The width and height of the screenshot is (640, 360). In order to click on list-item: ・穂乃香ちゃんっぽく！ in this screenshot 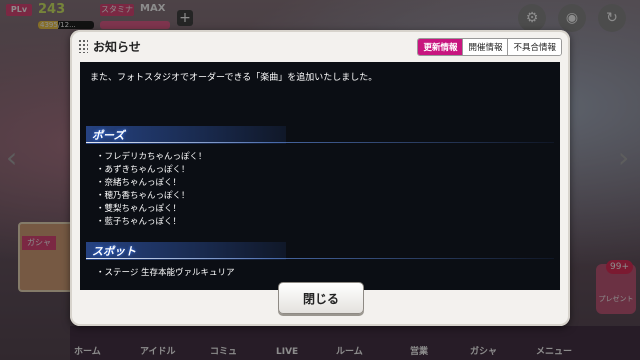, I will do `click(143, 196)`.